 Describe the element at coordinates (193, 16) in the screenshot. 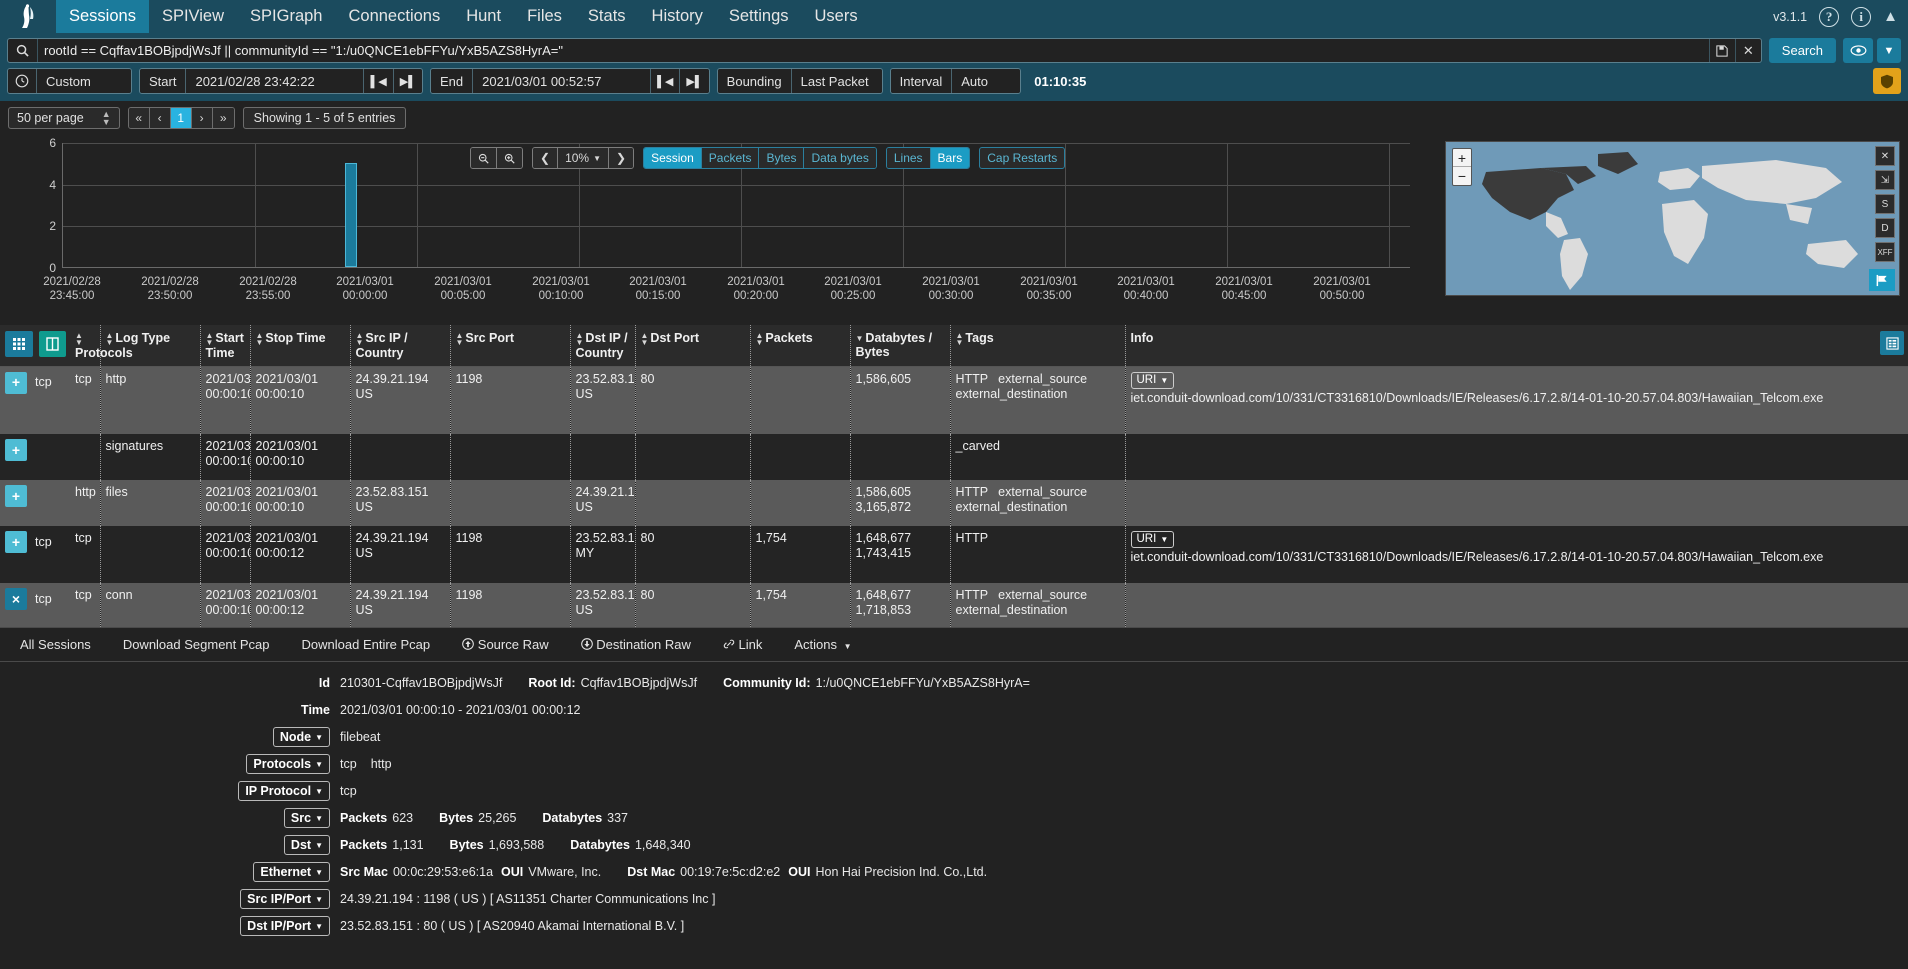

I see `nav-item-spiview: SPIView` at that location.